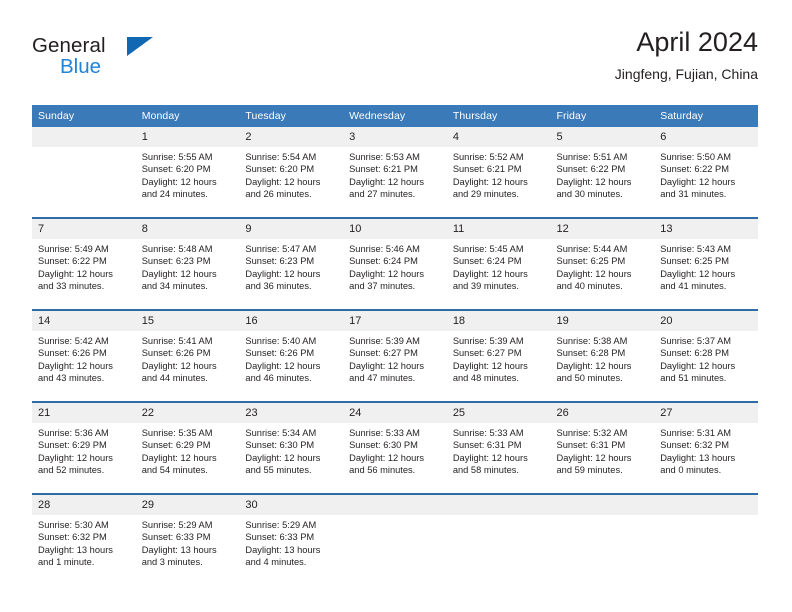 The height and width of the screenshot is (612, 792). What do you see at coordinates (706, 116) in the screenshot?
I see `dow-header-saturday: Saturday` at bounding box center [706, 116].